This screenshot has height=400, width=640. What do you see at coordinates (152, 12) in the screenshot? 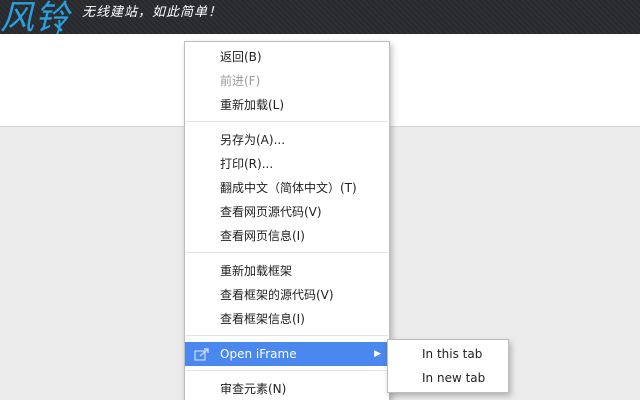
I see `site-slogan: 无线建站，如此简单！` at bounding box center [152, 12].